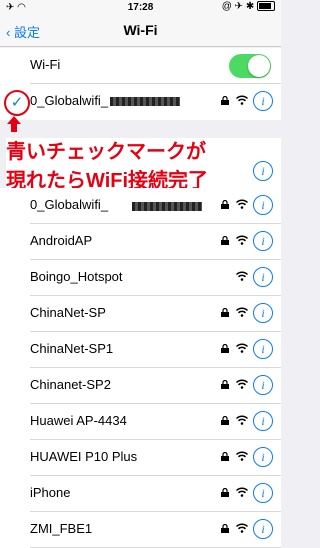 The width and height of the screenshot is (320, 548). I want to click on network-row: ChinaNet-SP1 i, so click(140, 350).